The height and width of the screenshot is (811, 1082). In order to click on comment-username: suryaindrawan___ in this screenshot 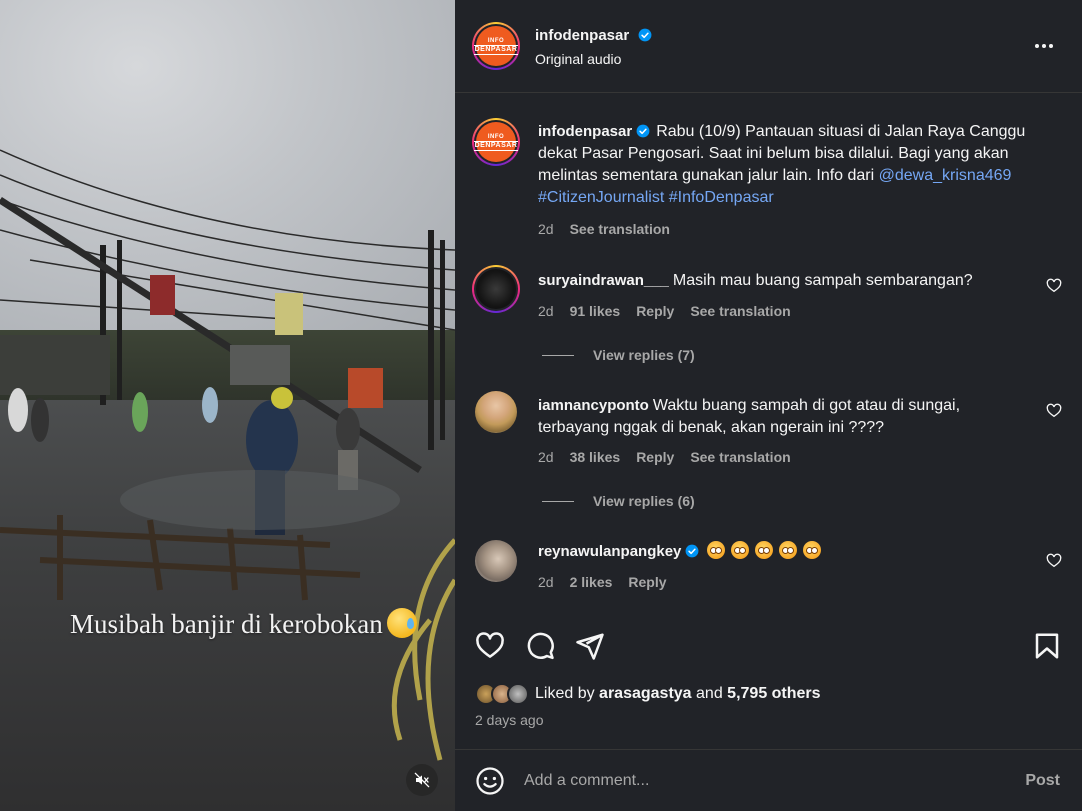, I will do `click(603, 280)`.